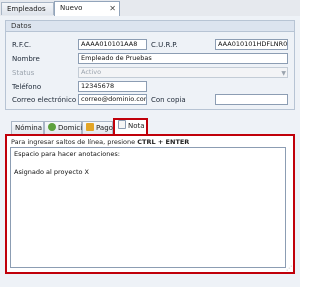  What do you see at coordinates (183, 72) in the screenshot?
I see `status-dropdown: Activo ▼` at bounding box center [183, 72].